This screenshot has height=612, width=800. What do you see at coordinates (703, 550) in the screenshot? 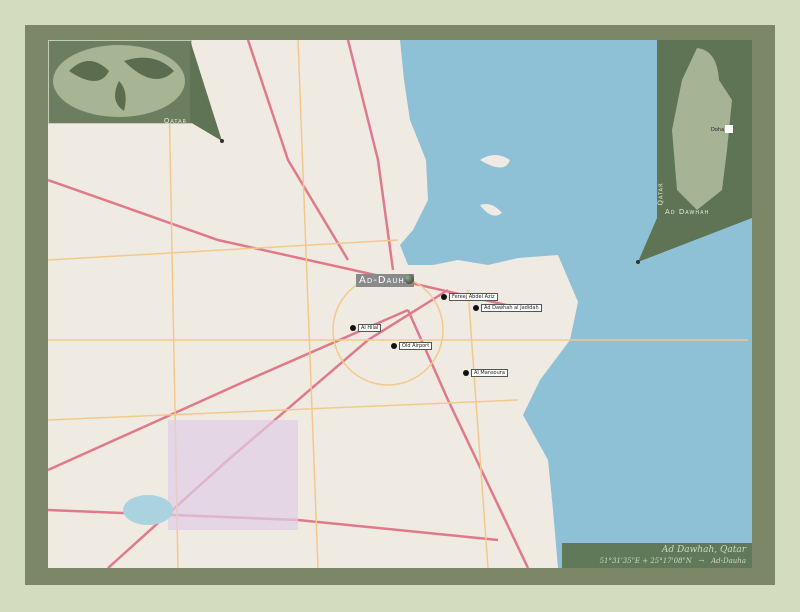
I see `caption-title: Ad Dawhah, Qatar` at bounding box center [703, 550].